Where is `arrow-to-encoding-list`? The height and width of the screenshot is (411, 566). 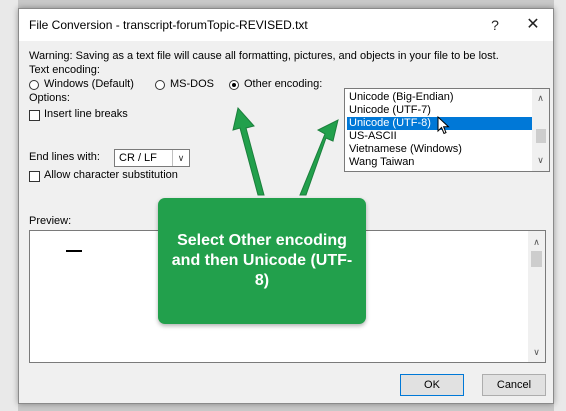 arrow-to-encoding-list is located at coordinates (319, 157).